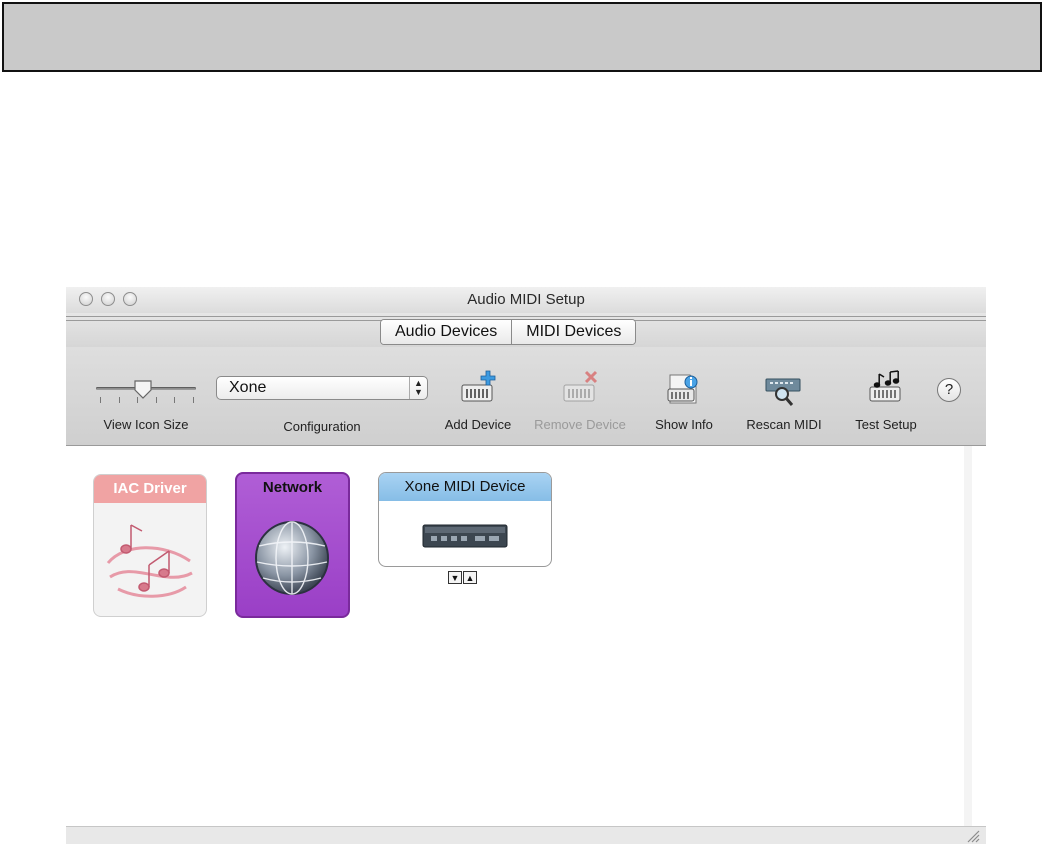  Describe the element at coordinates (478, 424) in the screenshot. I see `add-device-label: Add Device` at that location.